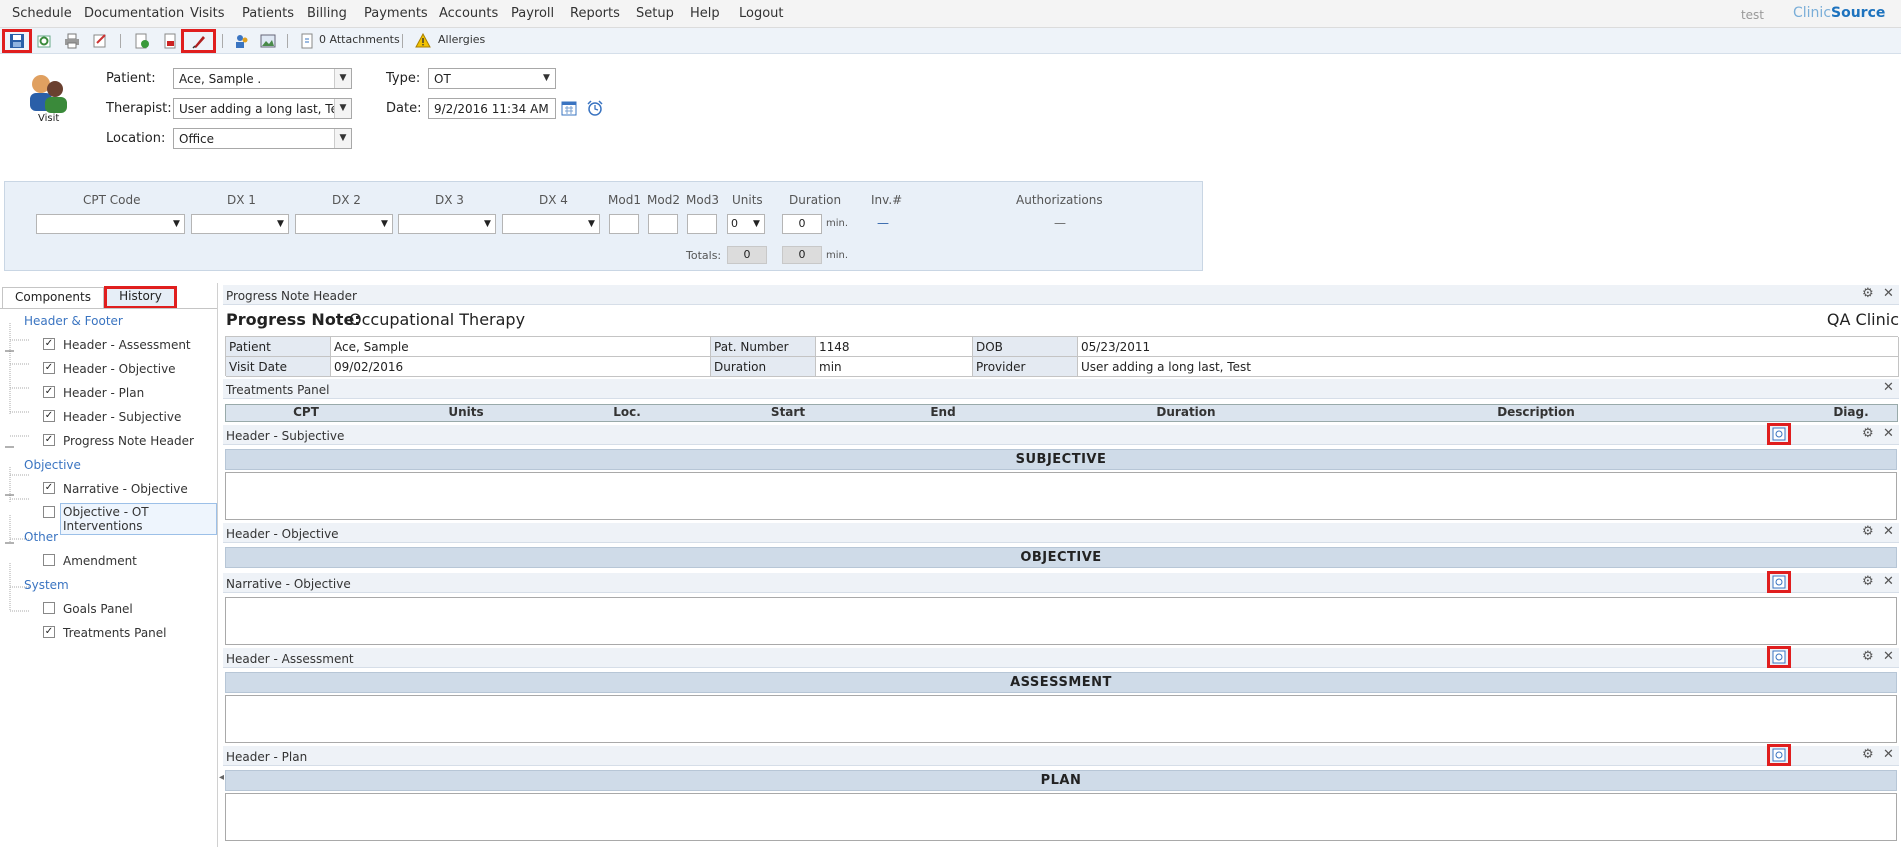 This screenshot has height=847, width=1901. Describe the element at coordinates (170, 41) in the screenshot. I see `pdf-icon` at that location.